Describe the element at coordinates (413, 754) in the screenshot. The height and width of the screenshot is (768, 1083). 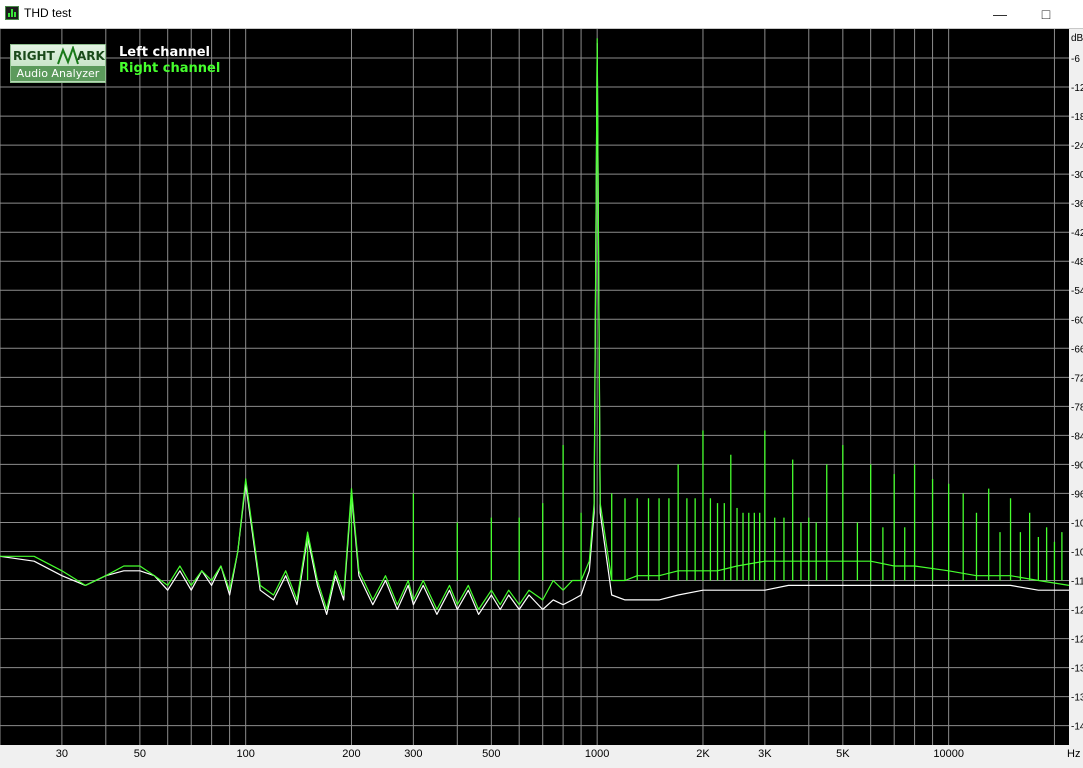
I see `x-tick-label: 300` at that location.